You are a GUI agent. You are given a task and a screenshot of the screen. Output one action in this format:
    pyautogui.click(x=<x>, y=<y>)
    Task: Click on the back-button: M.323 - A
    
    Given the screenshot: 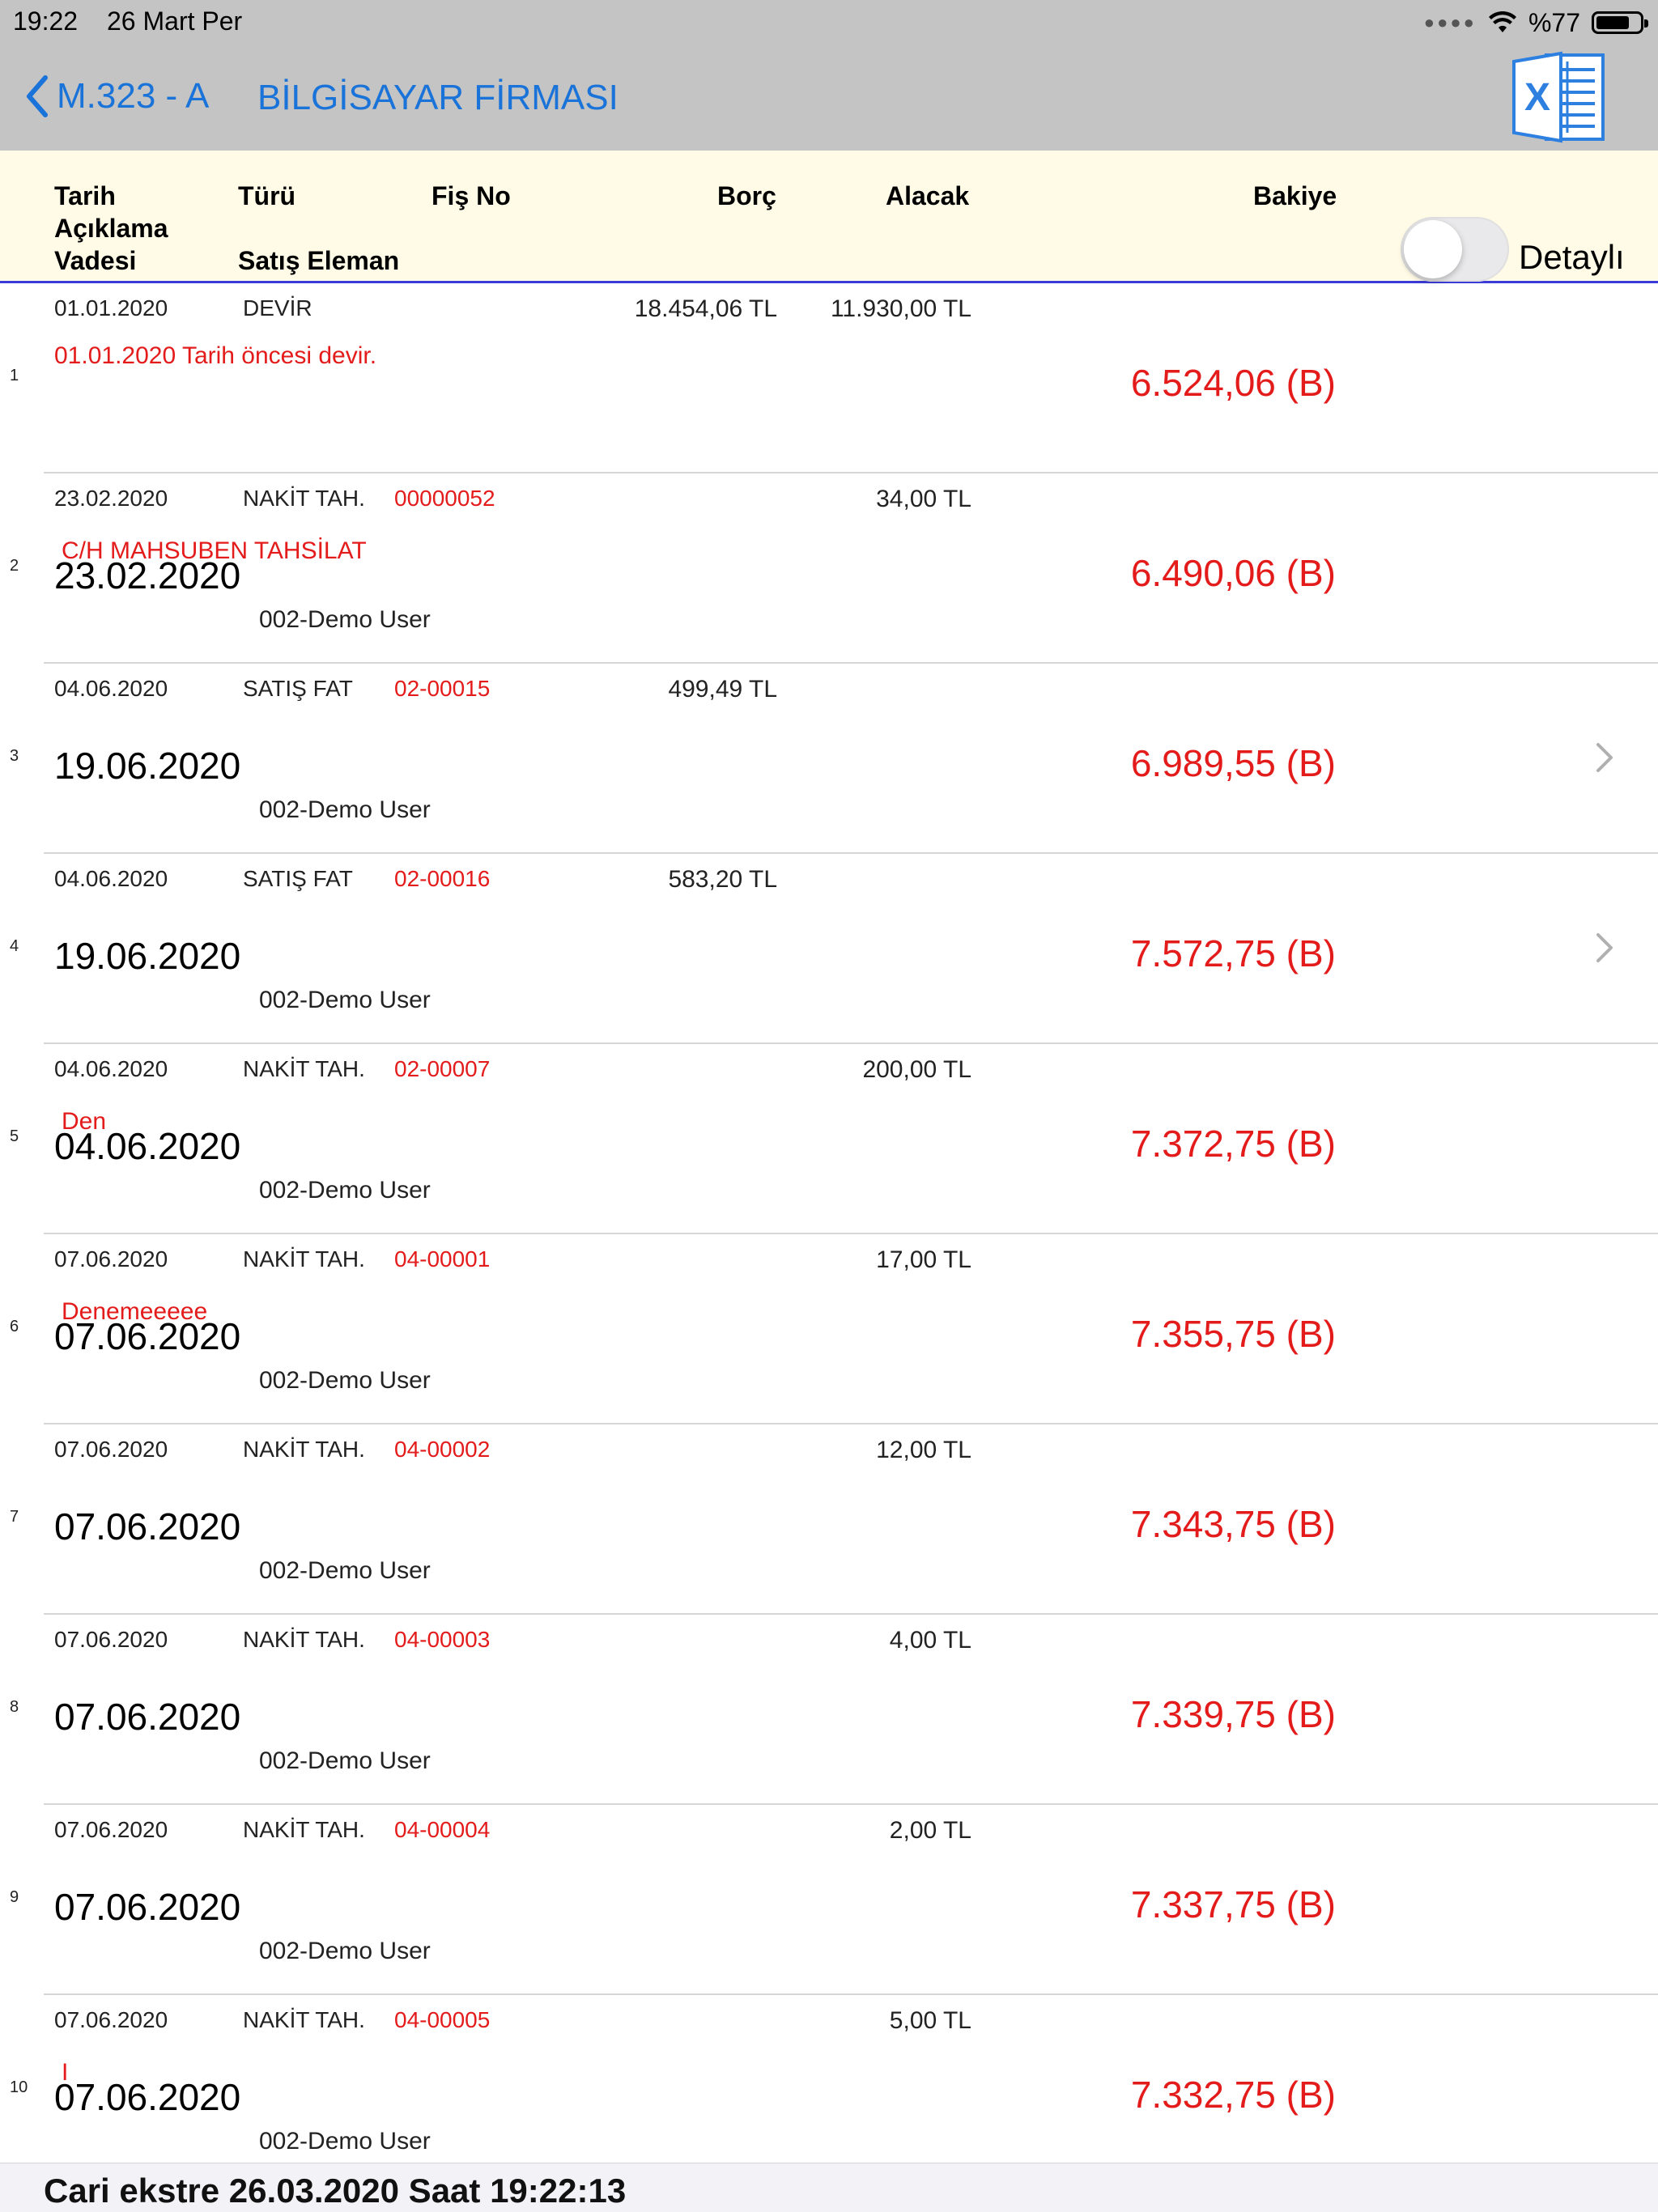 What is the action you would take?
    pyautogui.click(x=116, y=96)
    